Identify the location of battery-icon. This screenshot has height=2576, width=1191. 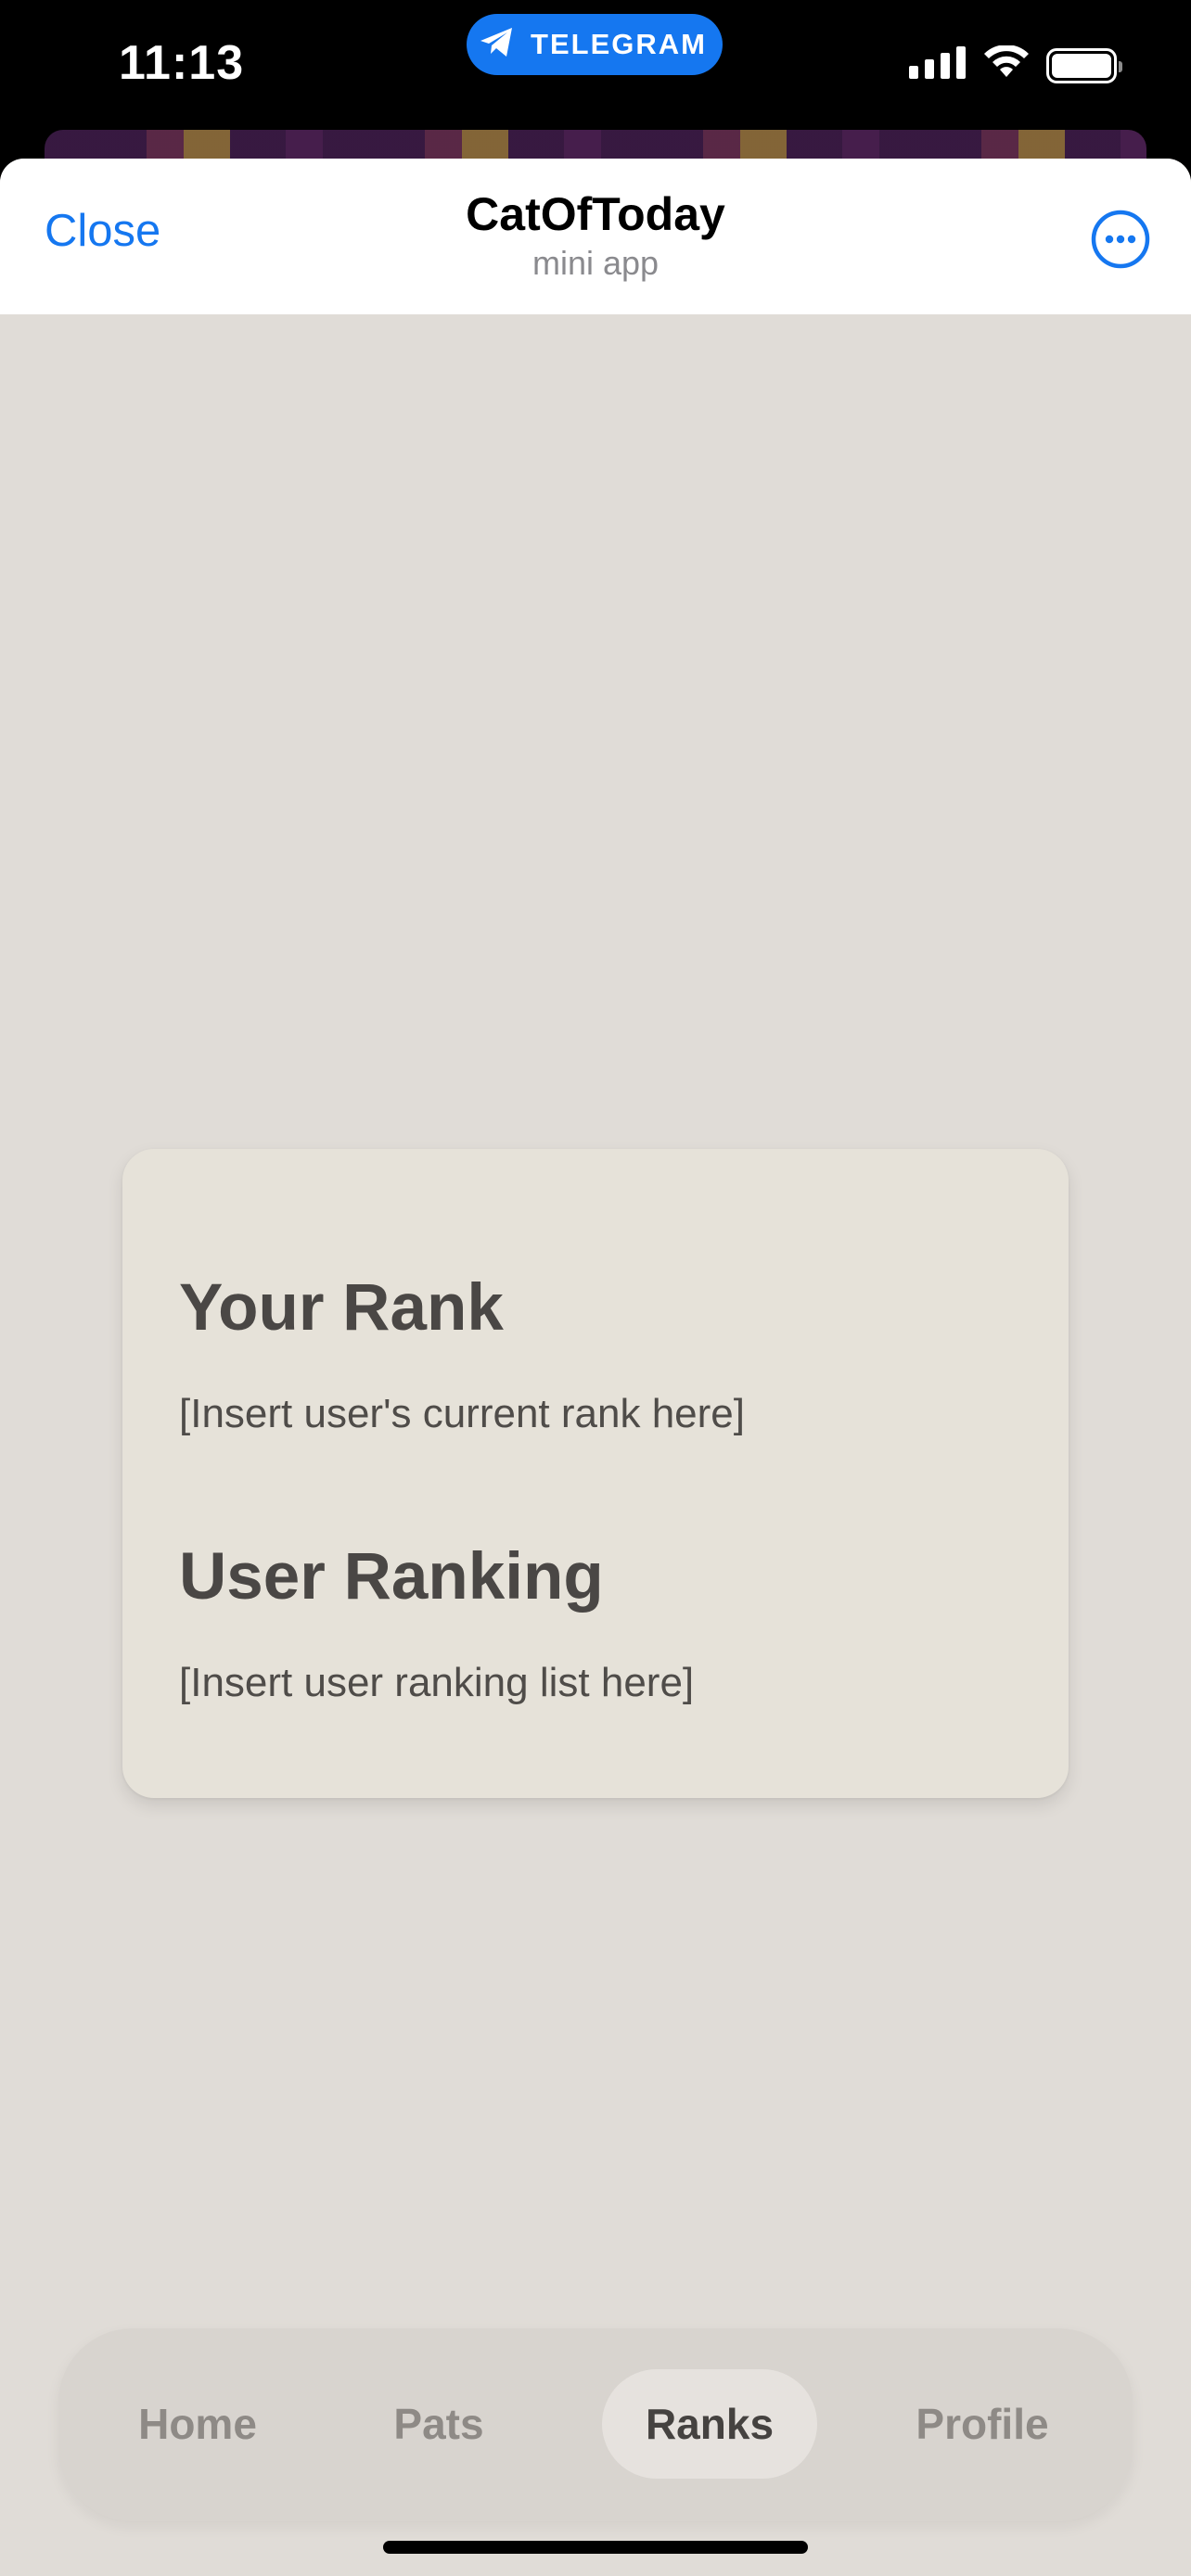
(1084, 66).